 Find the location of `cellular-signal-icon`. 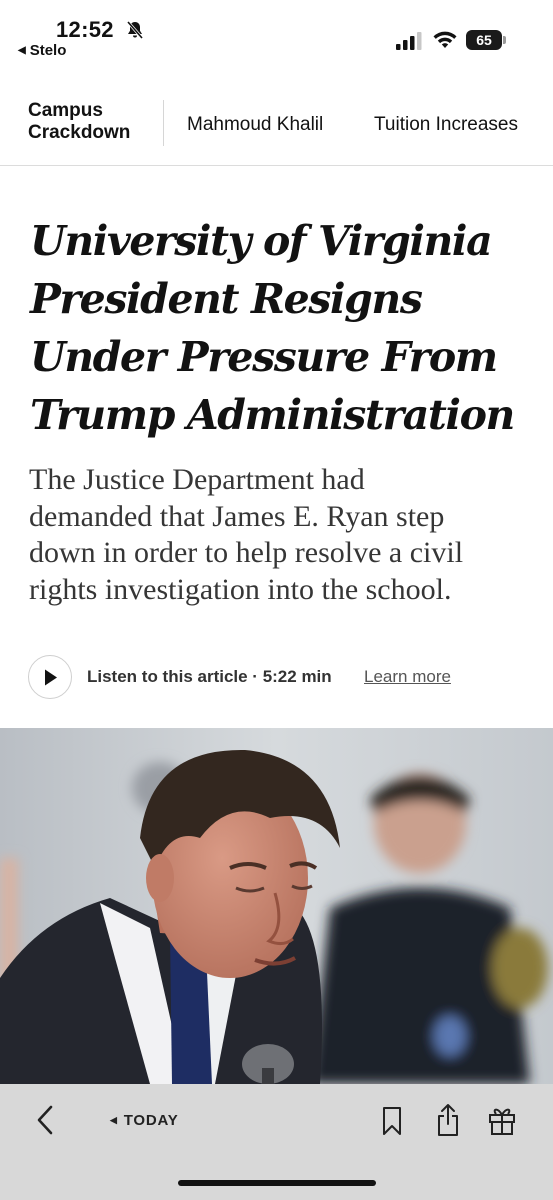

cellular-signal-icon is located at coordinates (409, 41).